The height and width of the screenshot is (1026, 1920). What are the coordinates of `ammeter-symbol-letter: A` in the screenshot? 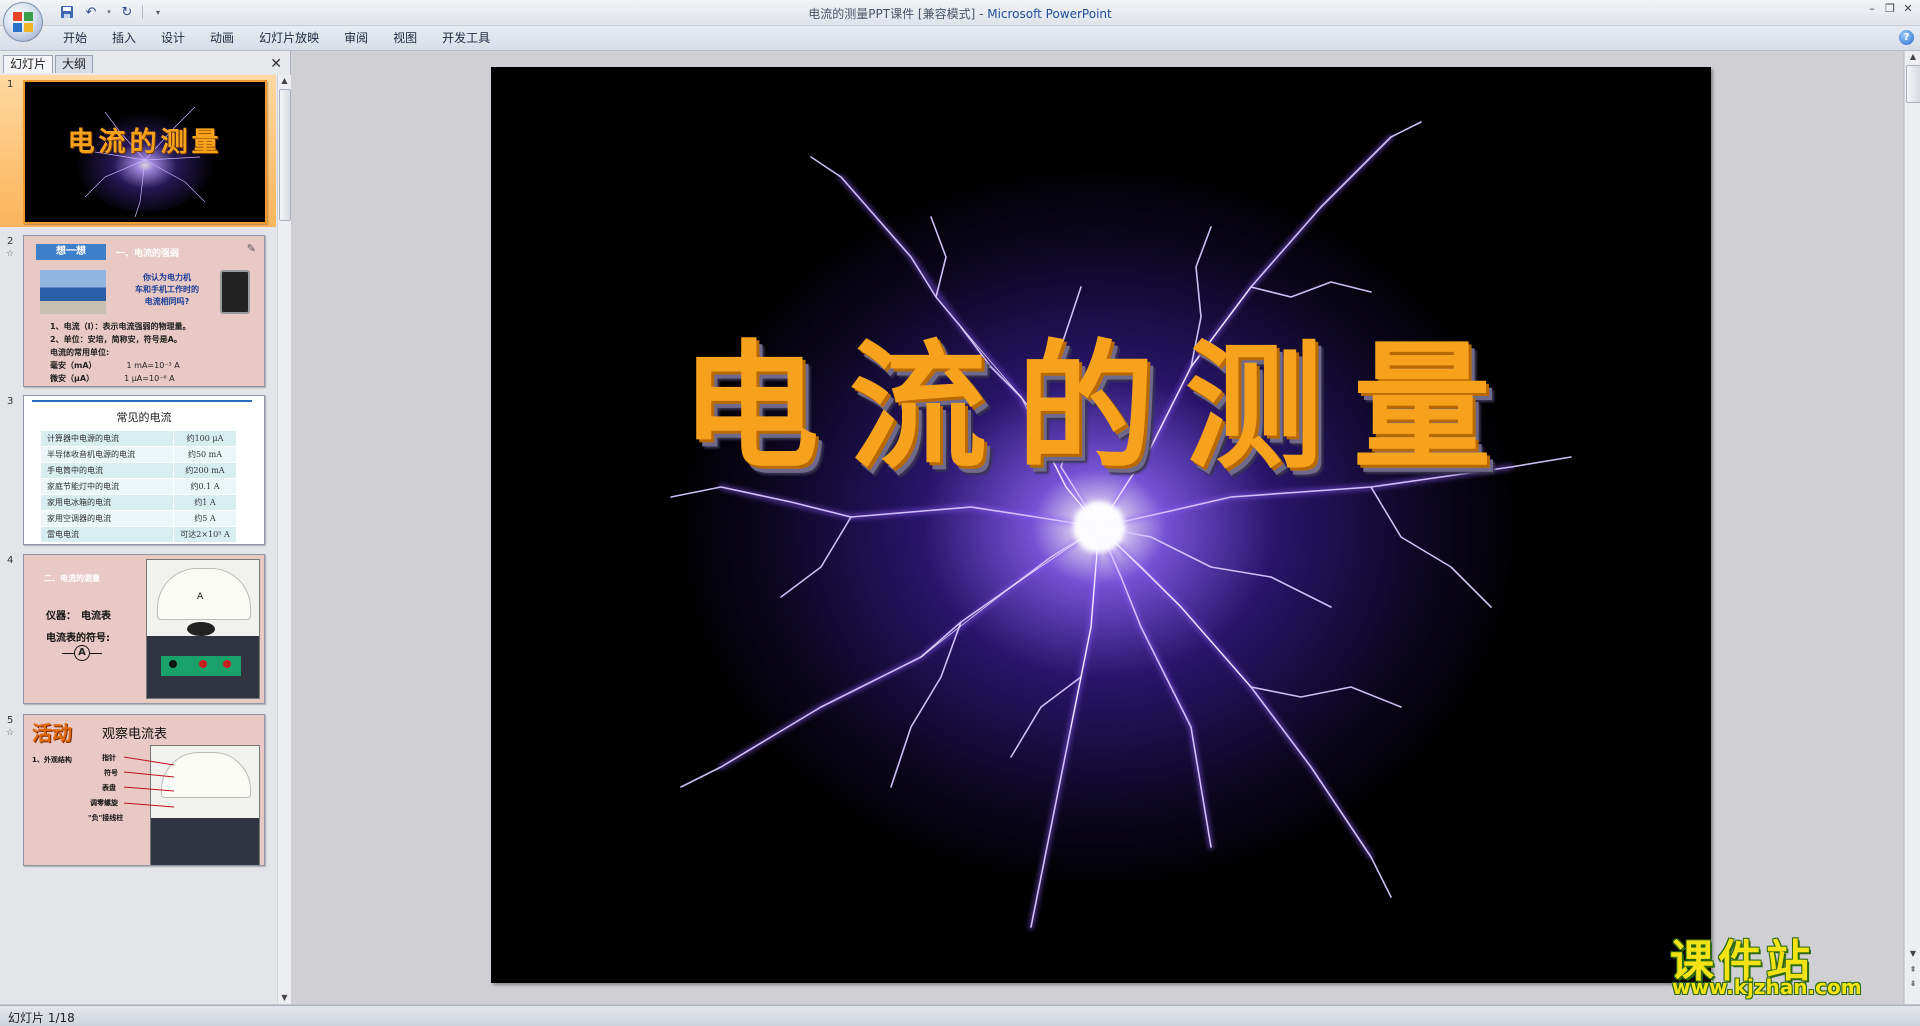 It's located at (82, 653).